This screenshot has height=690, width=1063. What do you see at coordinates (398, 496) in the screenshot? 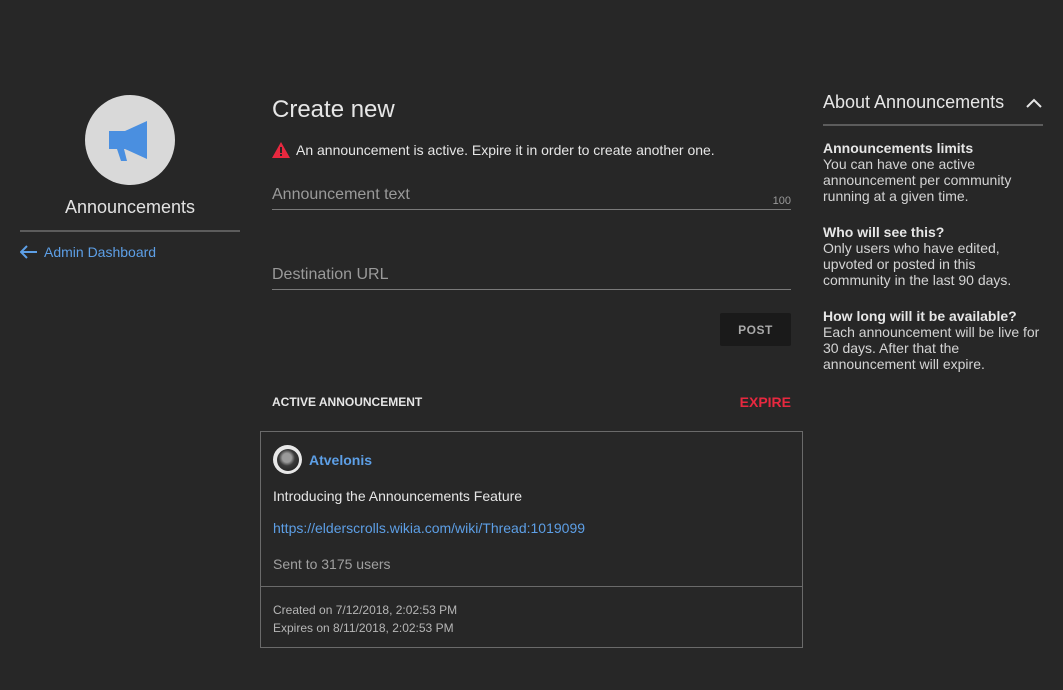
I see `announcement-text: Introducing the Announcements Feature` at bounding box center [398, 496].